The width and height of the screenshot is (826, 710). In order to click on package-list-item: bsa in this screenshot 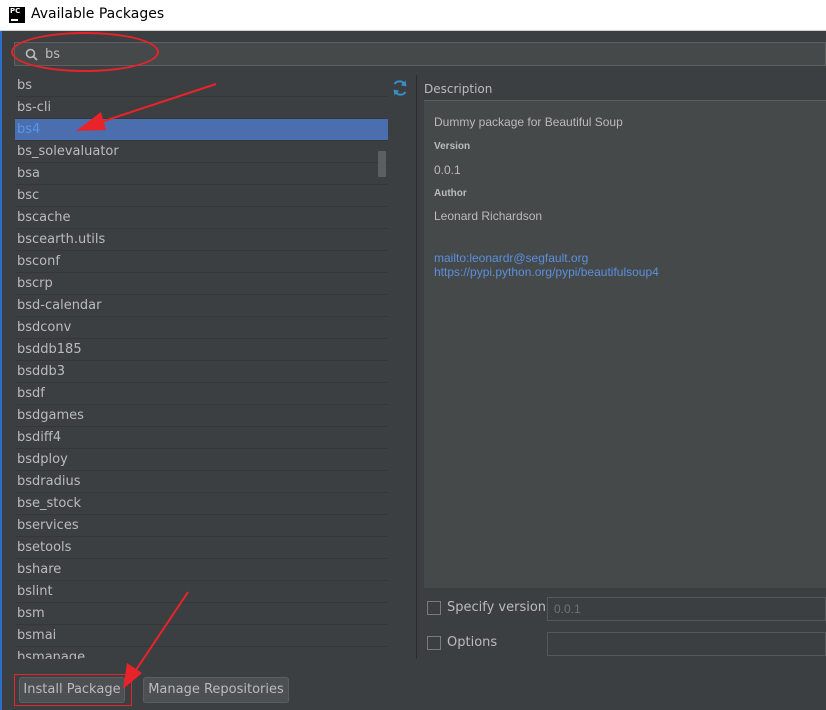, I will do `click(201, 174)`.